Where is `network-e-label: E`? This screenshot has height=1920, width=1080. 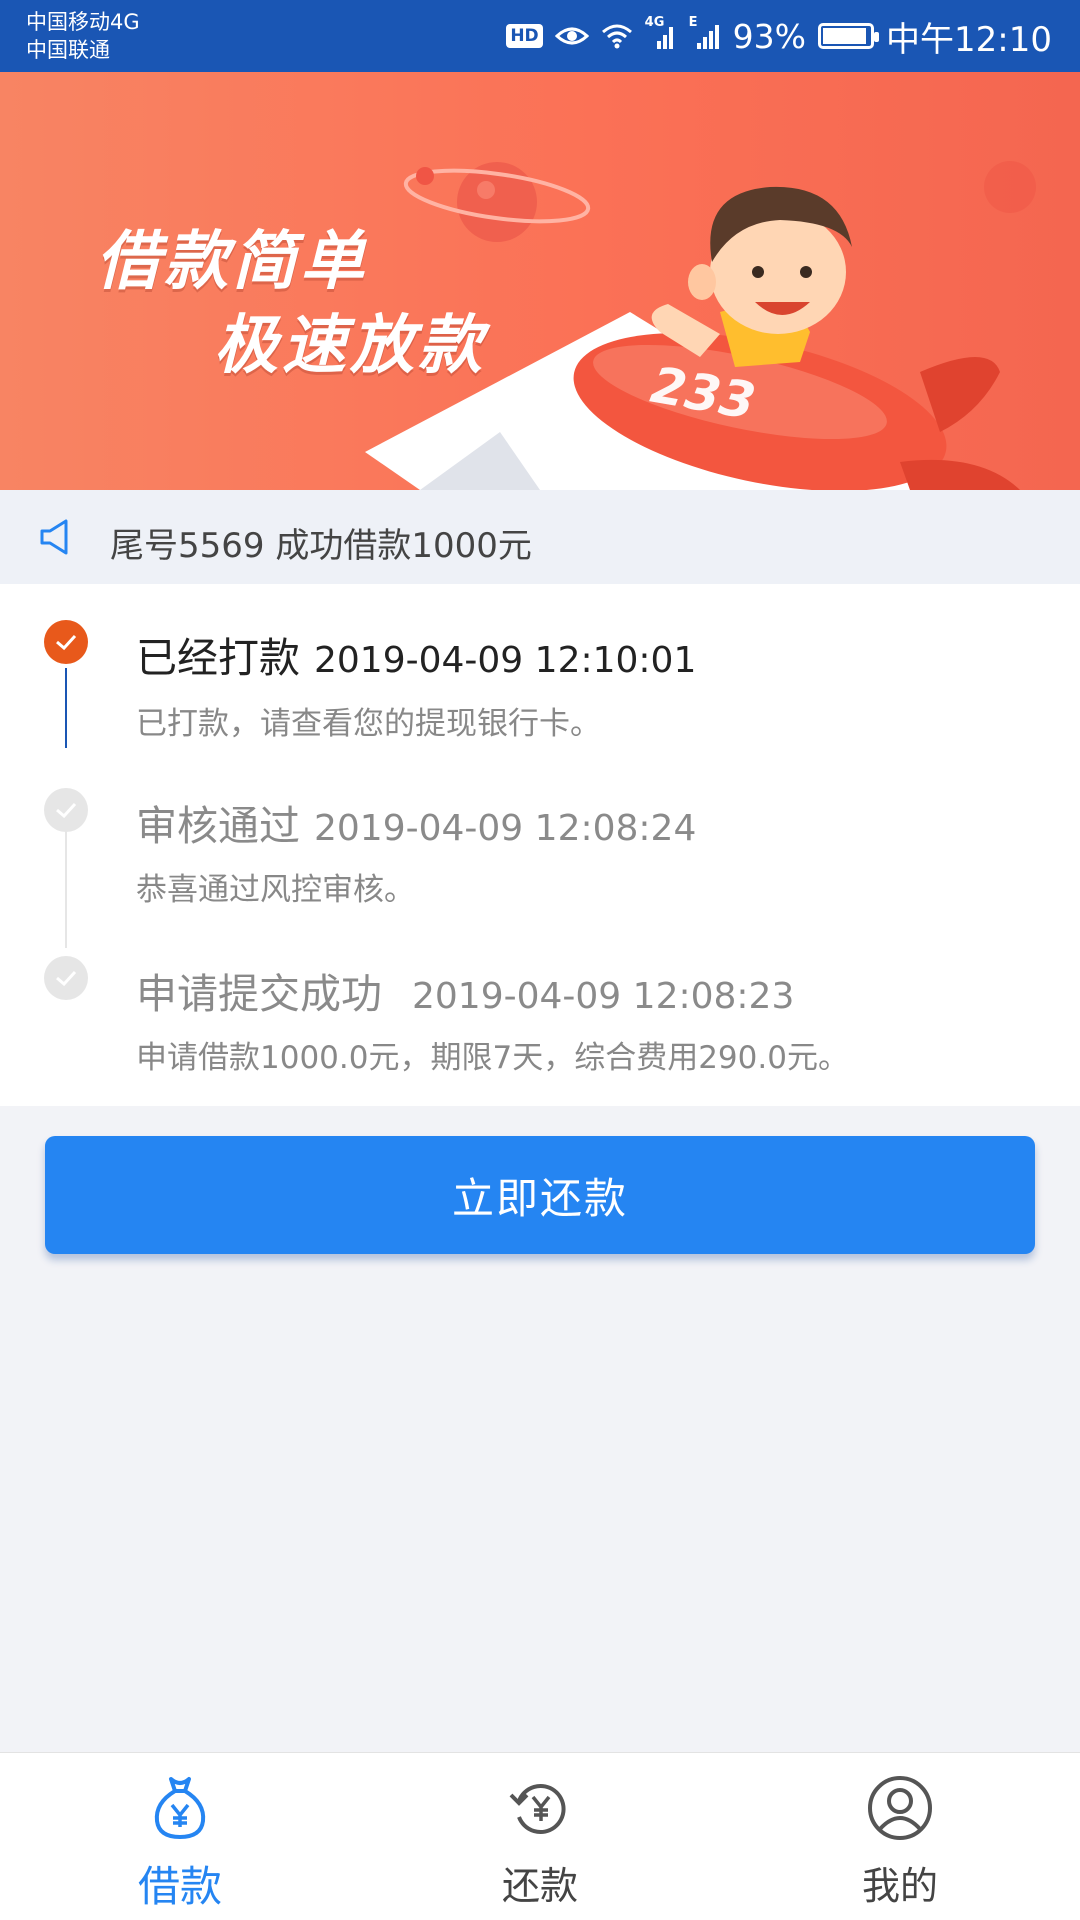
network-e-label: E is located at coordinates (693, 22).